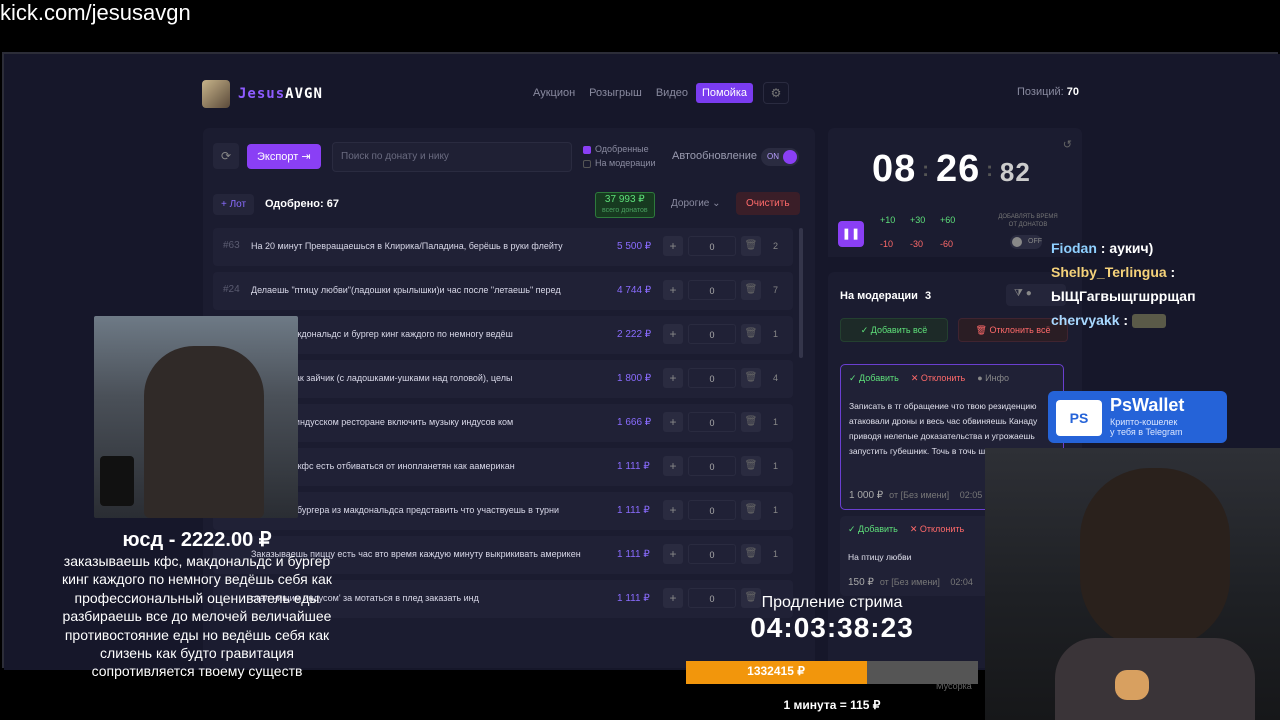  I want to click on microphone-icon, so click(117, 481).